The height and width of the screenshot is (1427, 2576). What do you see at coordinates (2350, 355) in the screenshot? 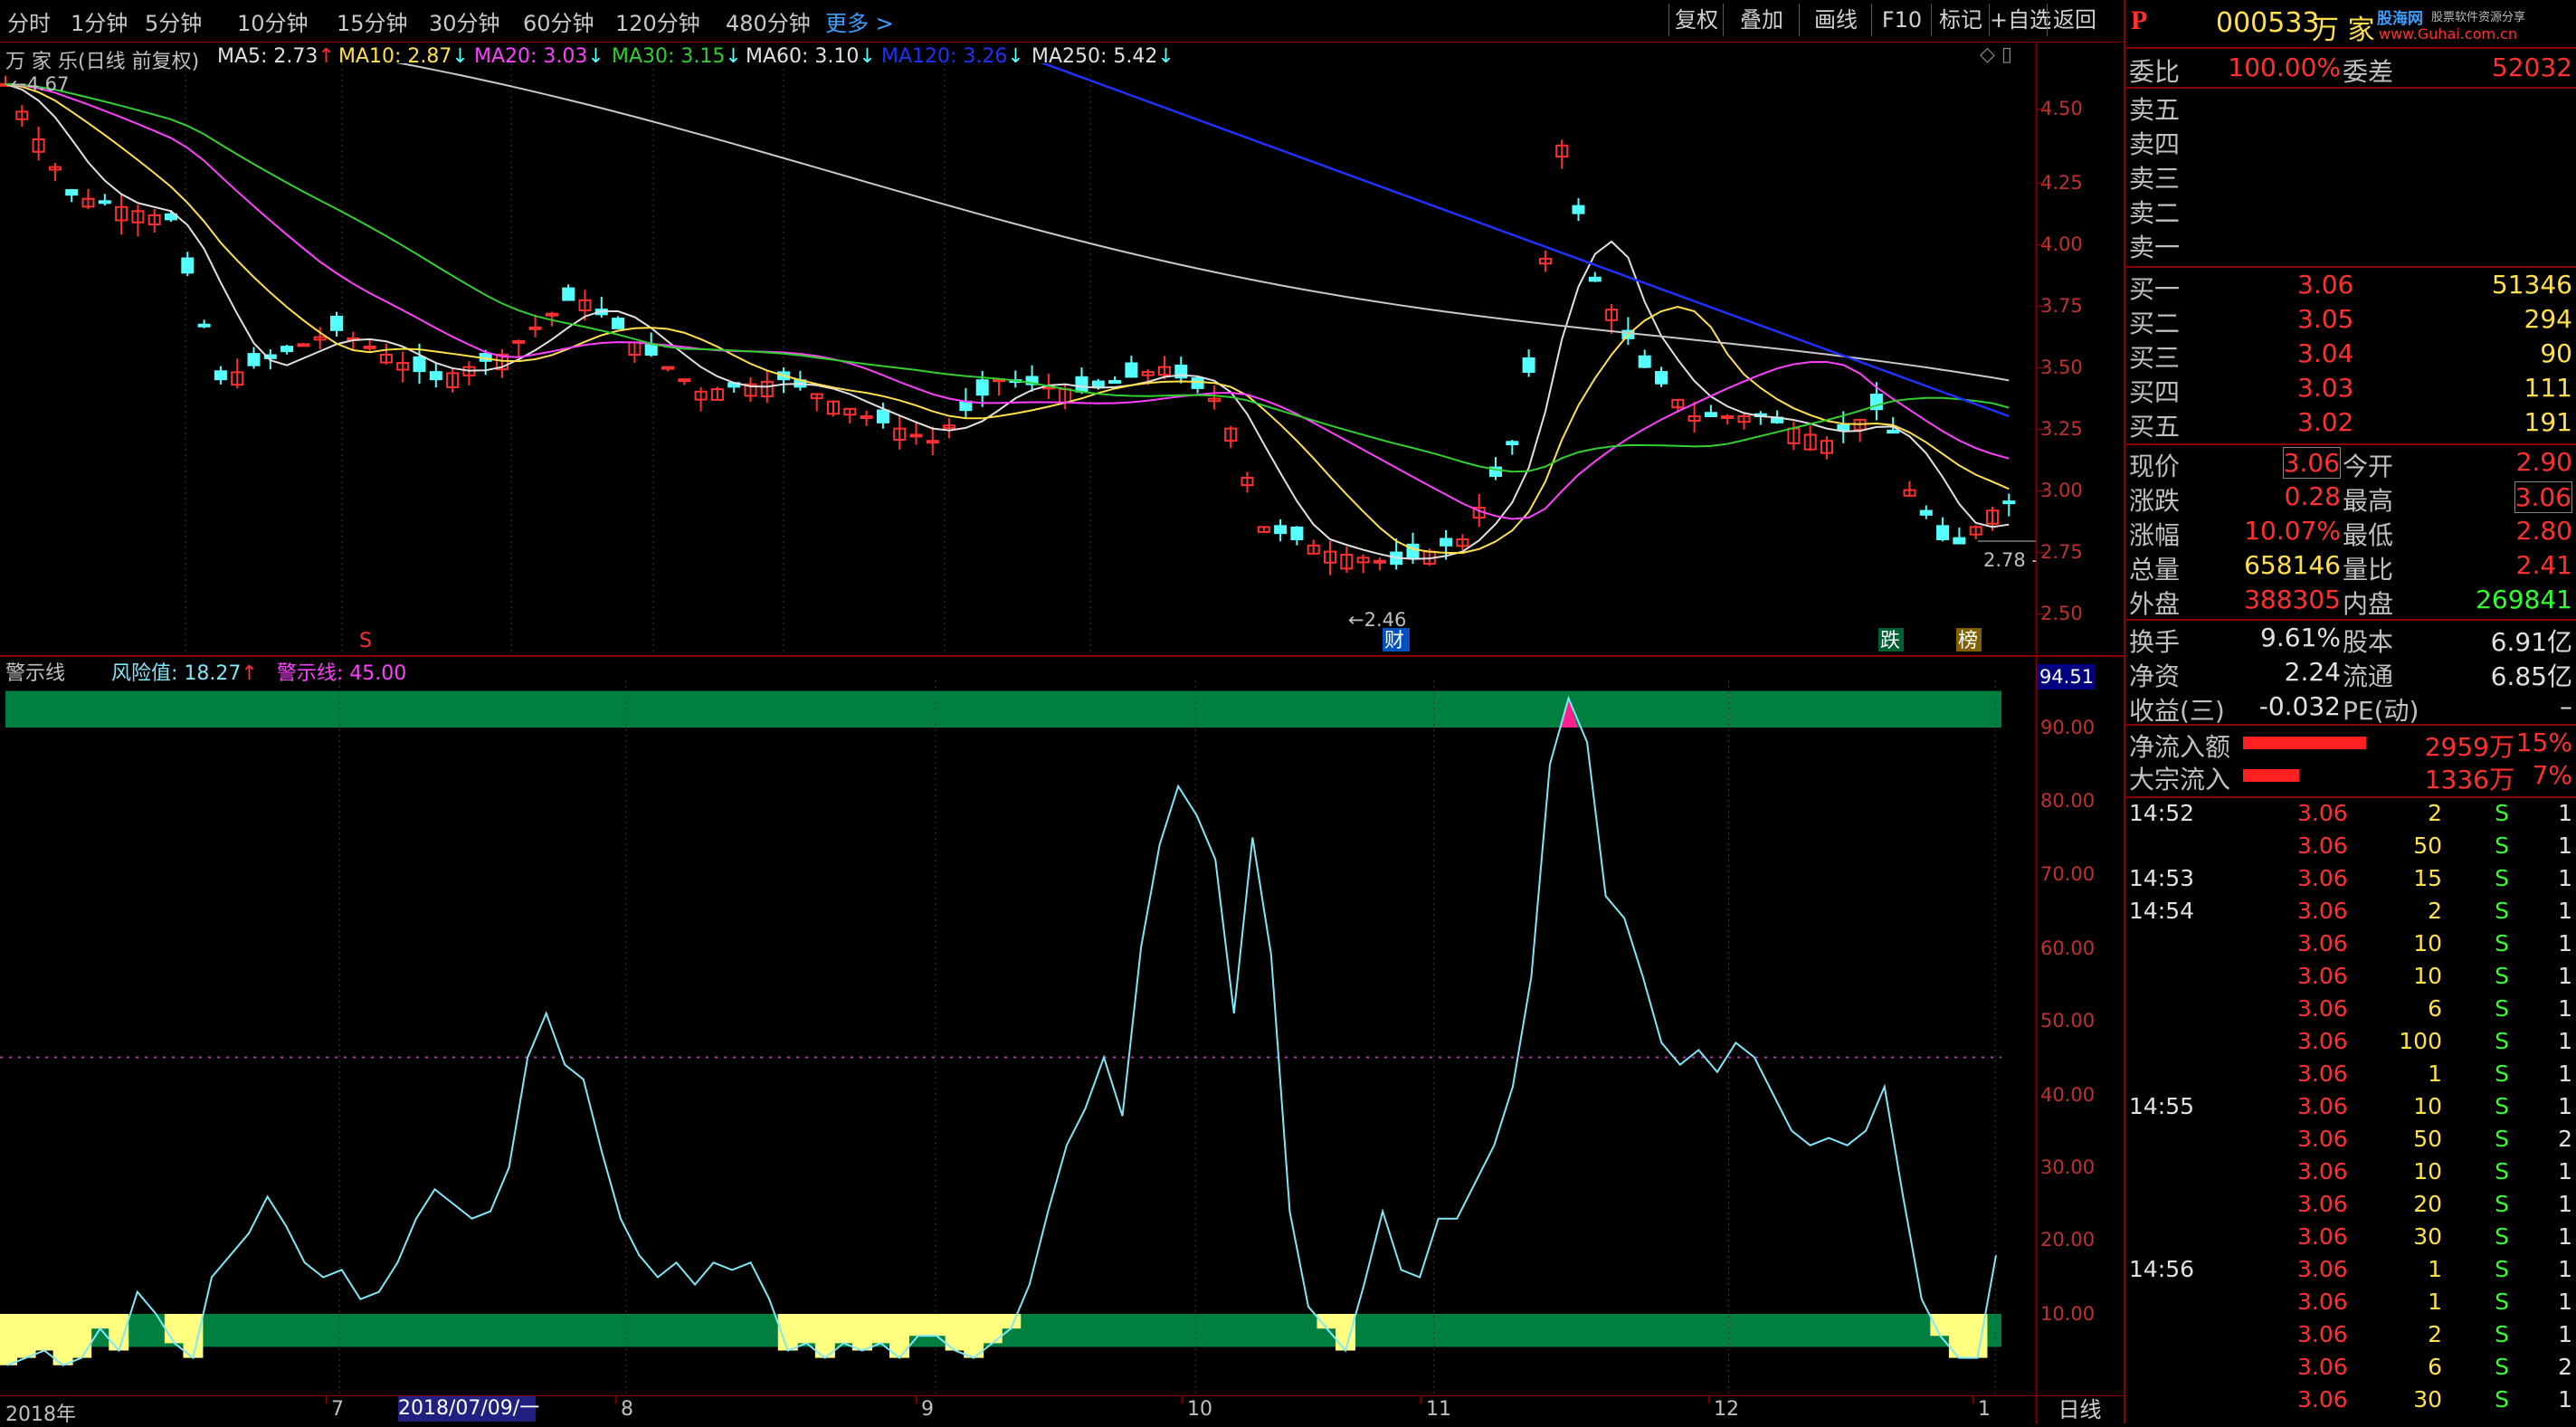
I see `buy-row: 买三3.0490` at bounding box center [2350, 355].